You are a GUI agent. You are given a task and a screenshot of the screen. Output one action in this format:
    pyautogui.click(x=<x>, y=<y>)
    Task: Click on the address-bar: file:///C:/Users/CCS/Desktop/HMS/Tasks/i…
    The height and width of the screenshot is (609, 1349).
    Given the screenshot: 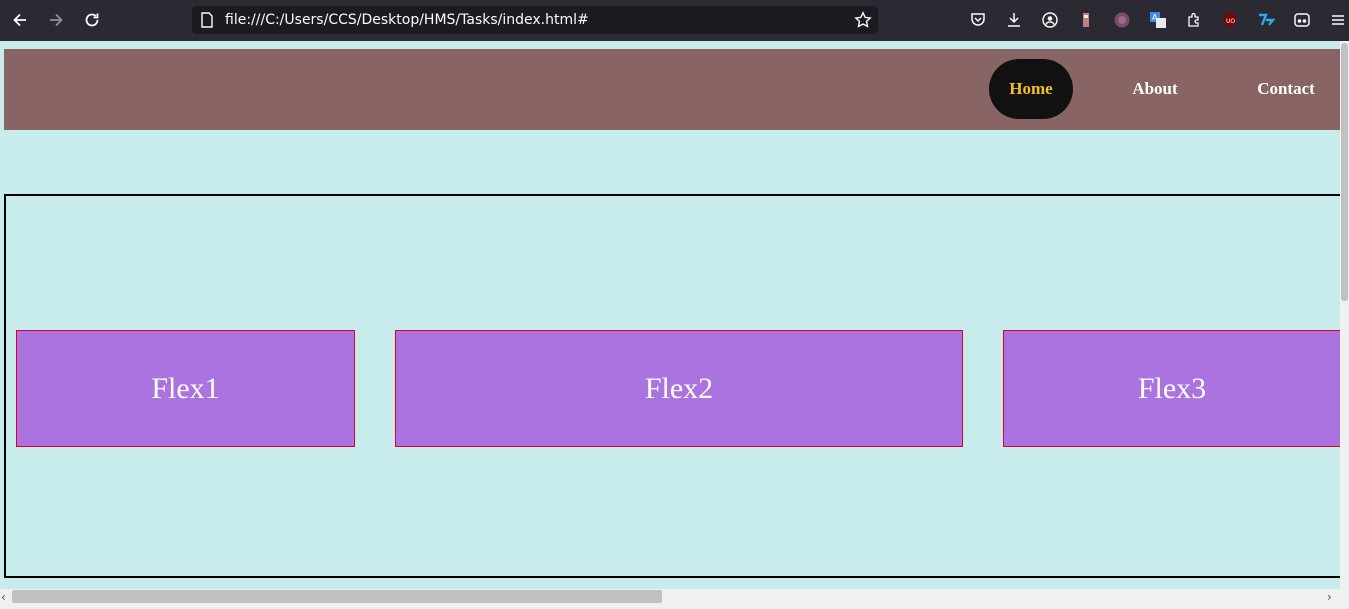 What is the action you would take?
    pyautogui.click(x=535, y=20)
    